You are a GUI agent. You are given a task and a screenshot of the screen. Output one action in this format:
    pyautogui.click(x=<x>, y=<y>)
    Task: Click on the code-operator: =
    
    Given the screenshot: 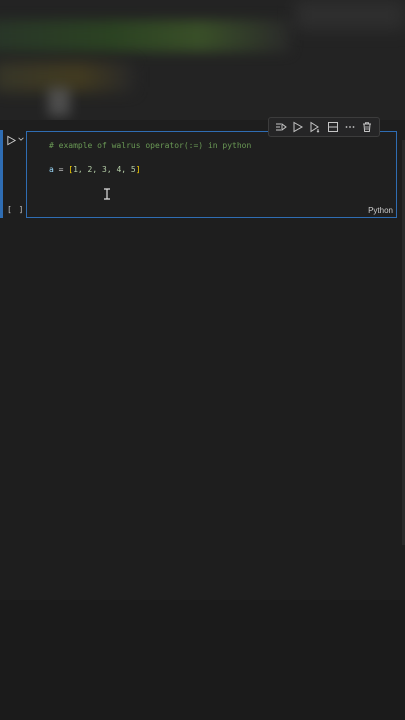 What is the action you would take?
    pyautogui.click(x=61, y=169)
    